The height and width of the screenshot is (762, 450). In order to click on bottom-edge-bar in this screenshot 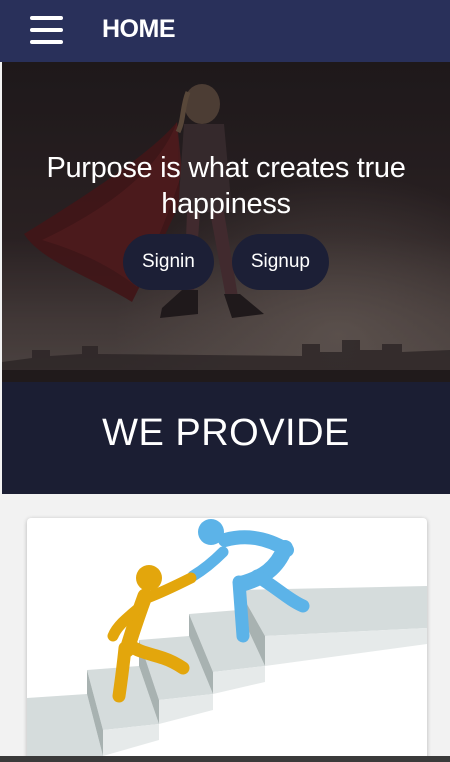, I will do `click(225, 759)`.